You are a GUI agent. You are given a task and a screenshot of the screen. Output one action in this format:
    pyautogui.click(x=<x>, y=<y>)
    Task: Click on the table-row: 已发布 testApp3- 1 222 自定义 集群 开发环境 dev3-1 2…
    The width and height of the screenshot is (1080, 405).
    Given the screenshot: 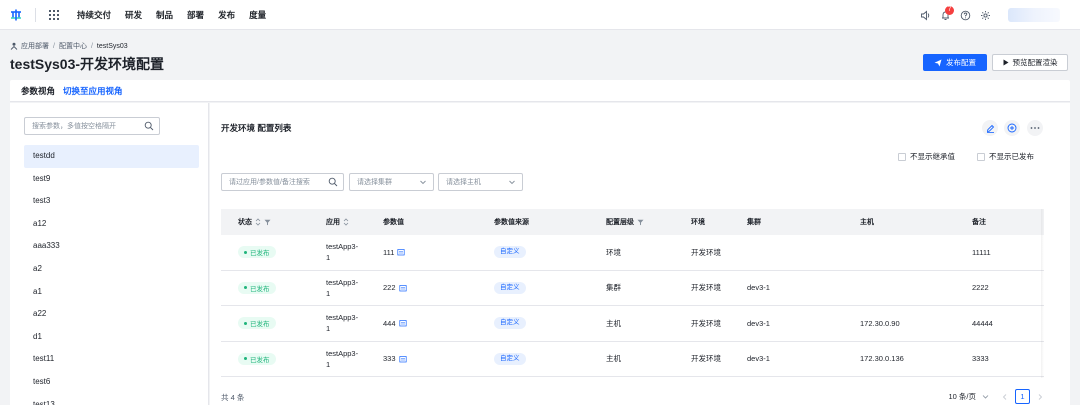 What is the action you would take?
    pyautogui.click(x=632, y=288)
    